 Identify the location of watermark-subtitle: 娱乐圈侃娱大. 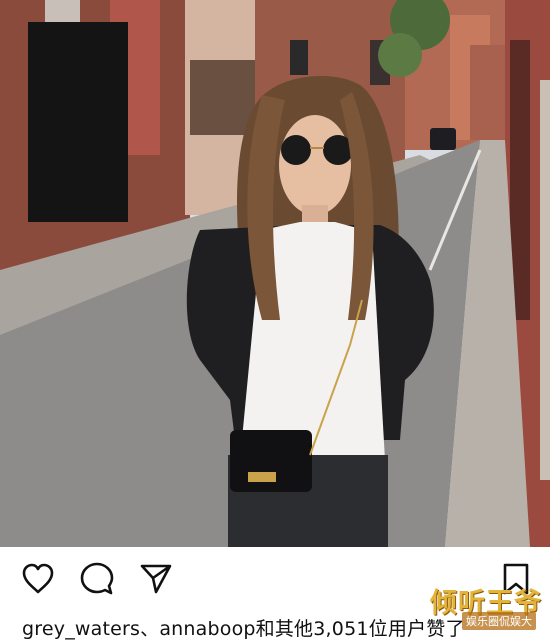
(499, 621).